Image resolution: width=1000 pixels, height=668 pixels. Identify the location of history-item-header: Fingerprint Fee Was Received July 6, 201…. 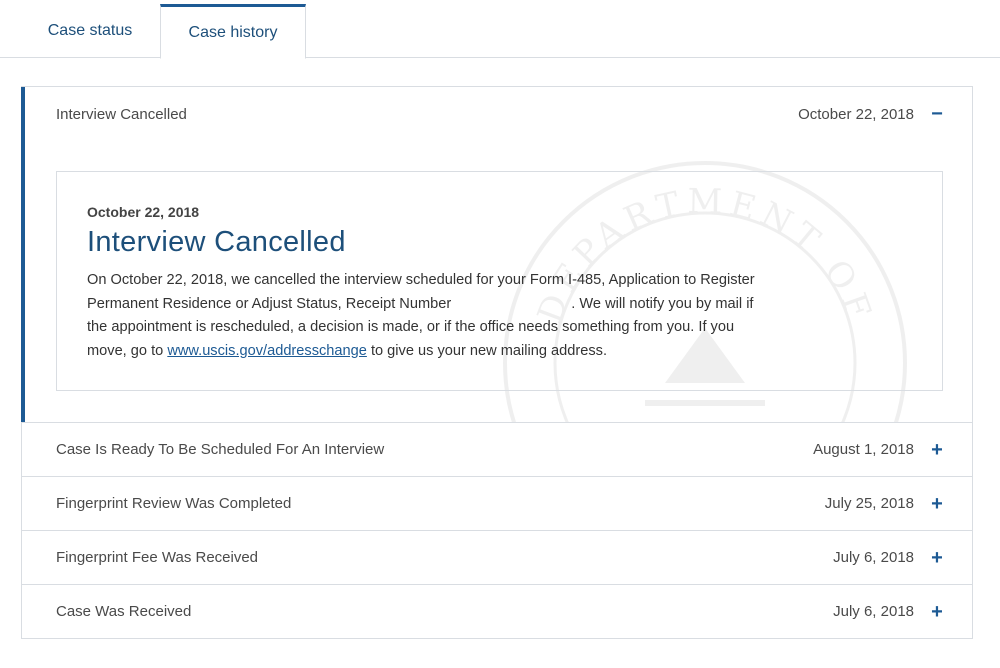
(497, 557).